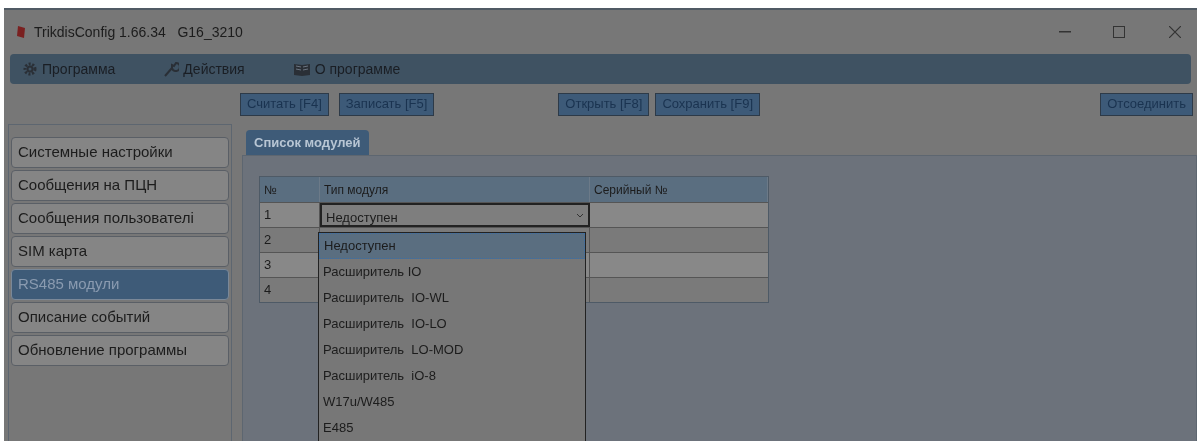 This screenshot has width=1201, height=441. I want to click on wrench-icon, so click(171, 69).